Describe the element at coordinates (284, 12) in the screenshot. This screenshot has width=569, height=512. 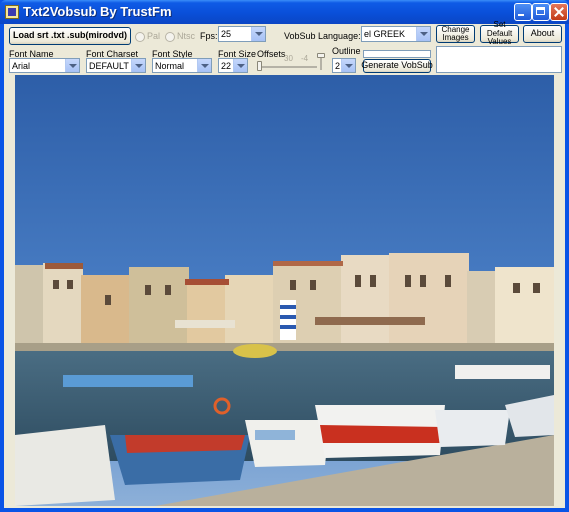
I see `title-bar: Txt2Vobsub By TrustFm` at that location.